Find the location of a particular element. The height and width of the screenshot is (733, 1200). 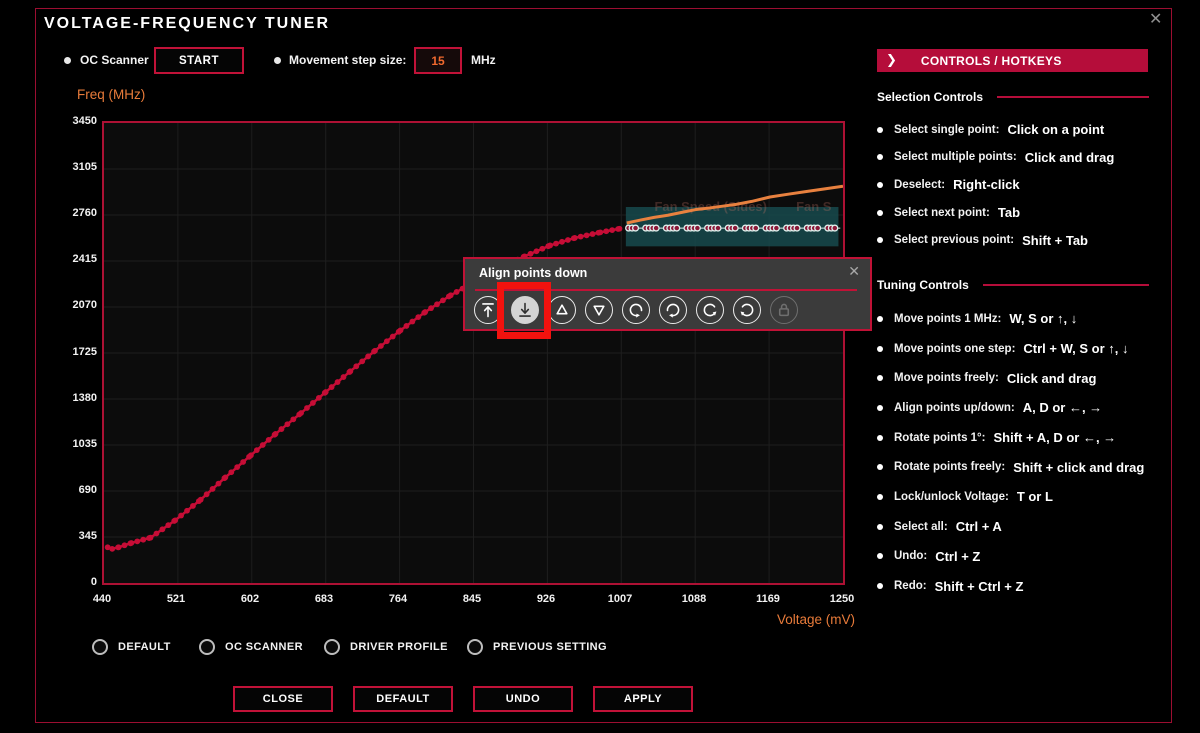

hotkey-value: Click and drag is located at coordinates (1069, 157).